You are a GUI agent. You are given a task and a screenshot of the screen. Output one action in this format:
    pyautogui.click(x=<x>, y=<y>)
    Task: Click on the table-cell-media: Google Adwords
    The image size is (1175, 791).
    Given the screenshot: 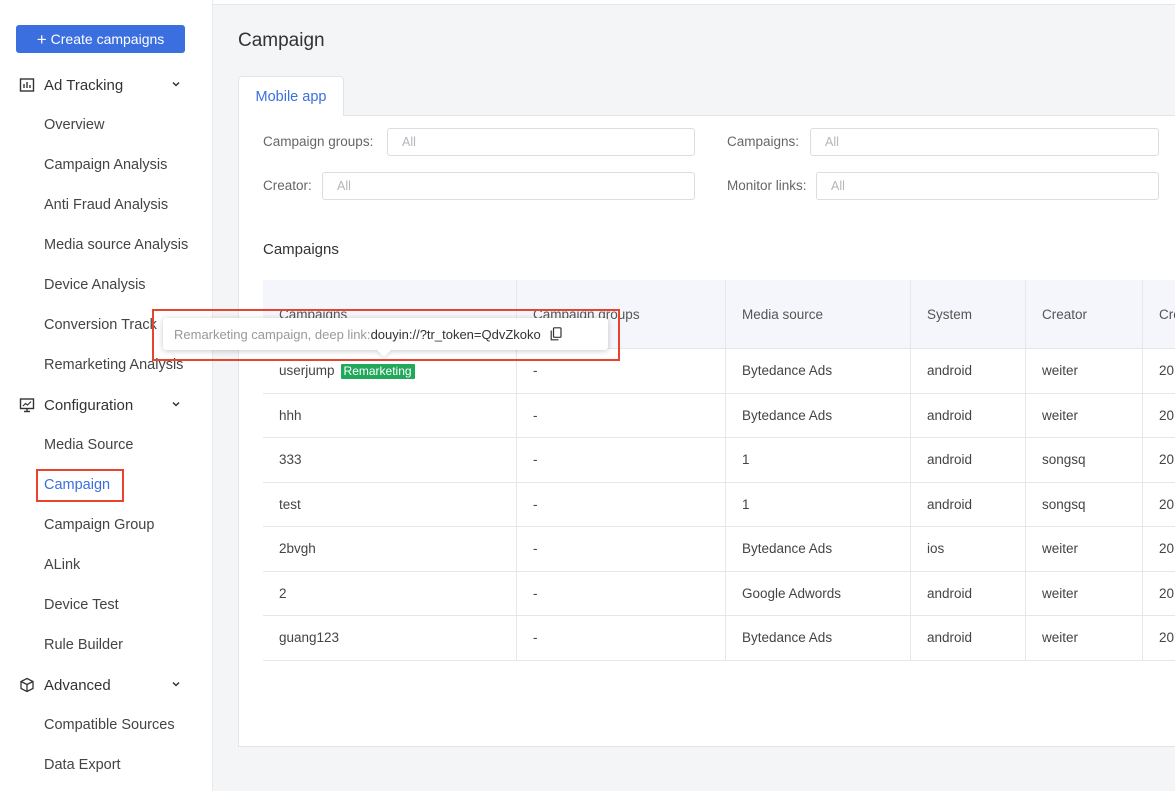 What is the action you would take?
    pyautogui.click(x=792, y=593)
    